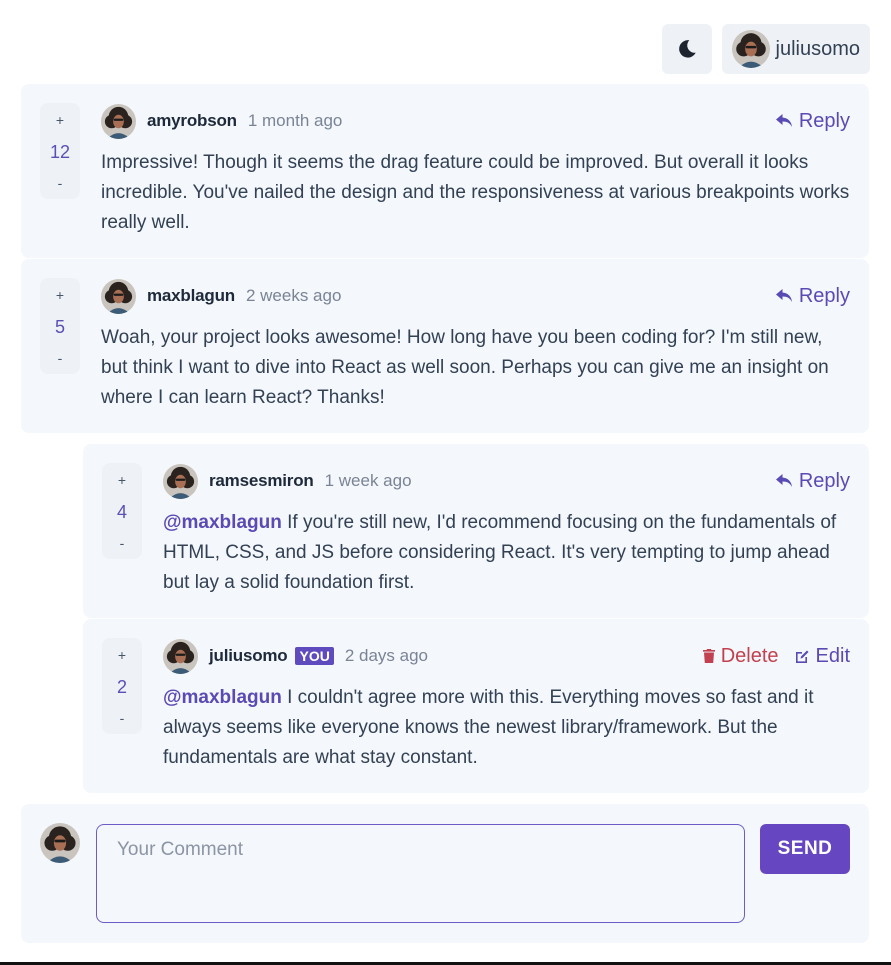 The height and width of the screenshot is (965, 891). I want to click on comment-username: amyrobson, so click(192, 120).